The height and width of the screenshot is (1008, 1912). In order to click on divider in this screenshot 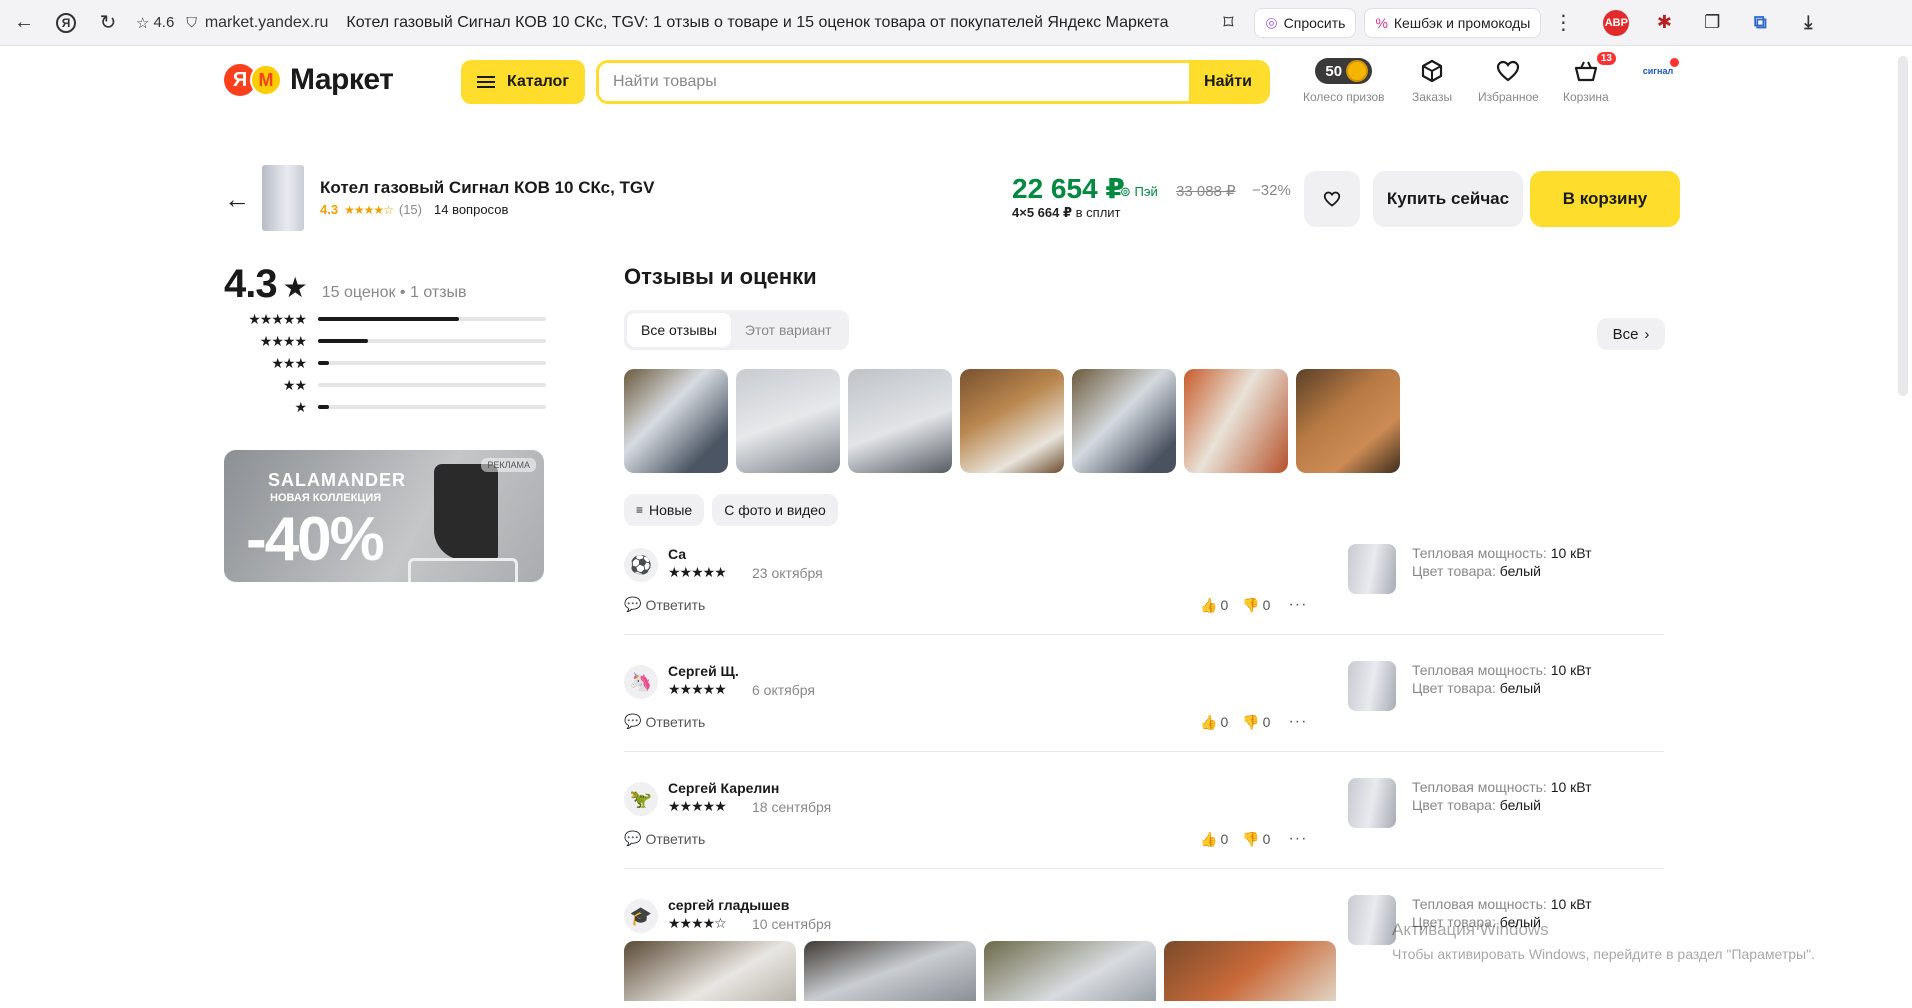, I will do `click(1144, 868)`.